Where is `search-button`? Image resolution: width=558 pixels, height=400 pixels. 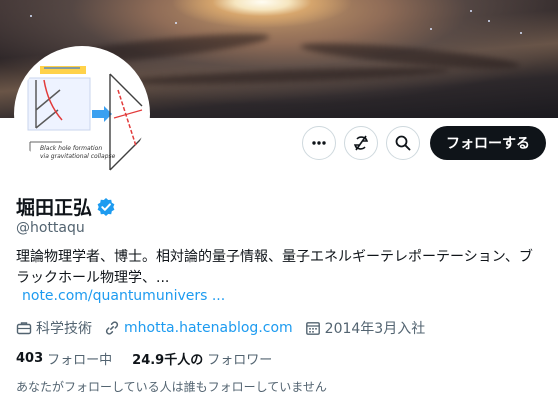 search-button is located at coordinates (403, 143).